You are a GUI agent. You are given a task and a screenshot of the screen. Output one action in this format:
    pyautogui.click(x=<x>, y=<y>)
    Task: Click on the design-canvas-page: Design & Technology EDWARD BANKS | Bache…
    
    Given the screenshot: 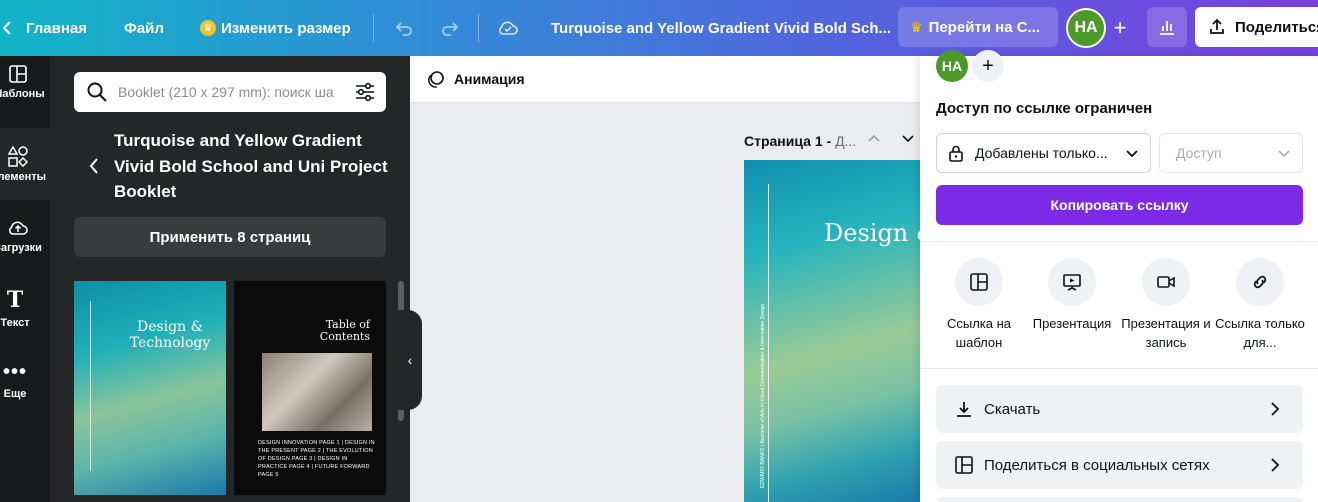 What is the action you would take?
    pyautogui.click(x=834, y=331)
    